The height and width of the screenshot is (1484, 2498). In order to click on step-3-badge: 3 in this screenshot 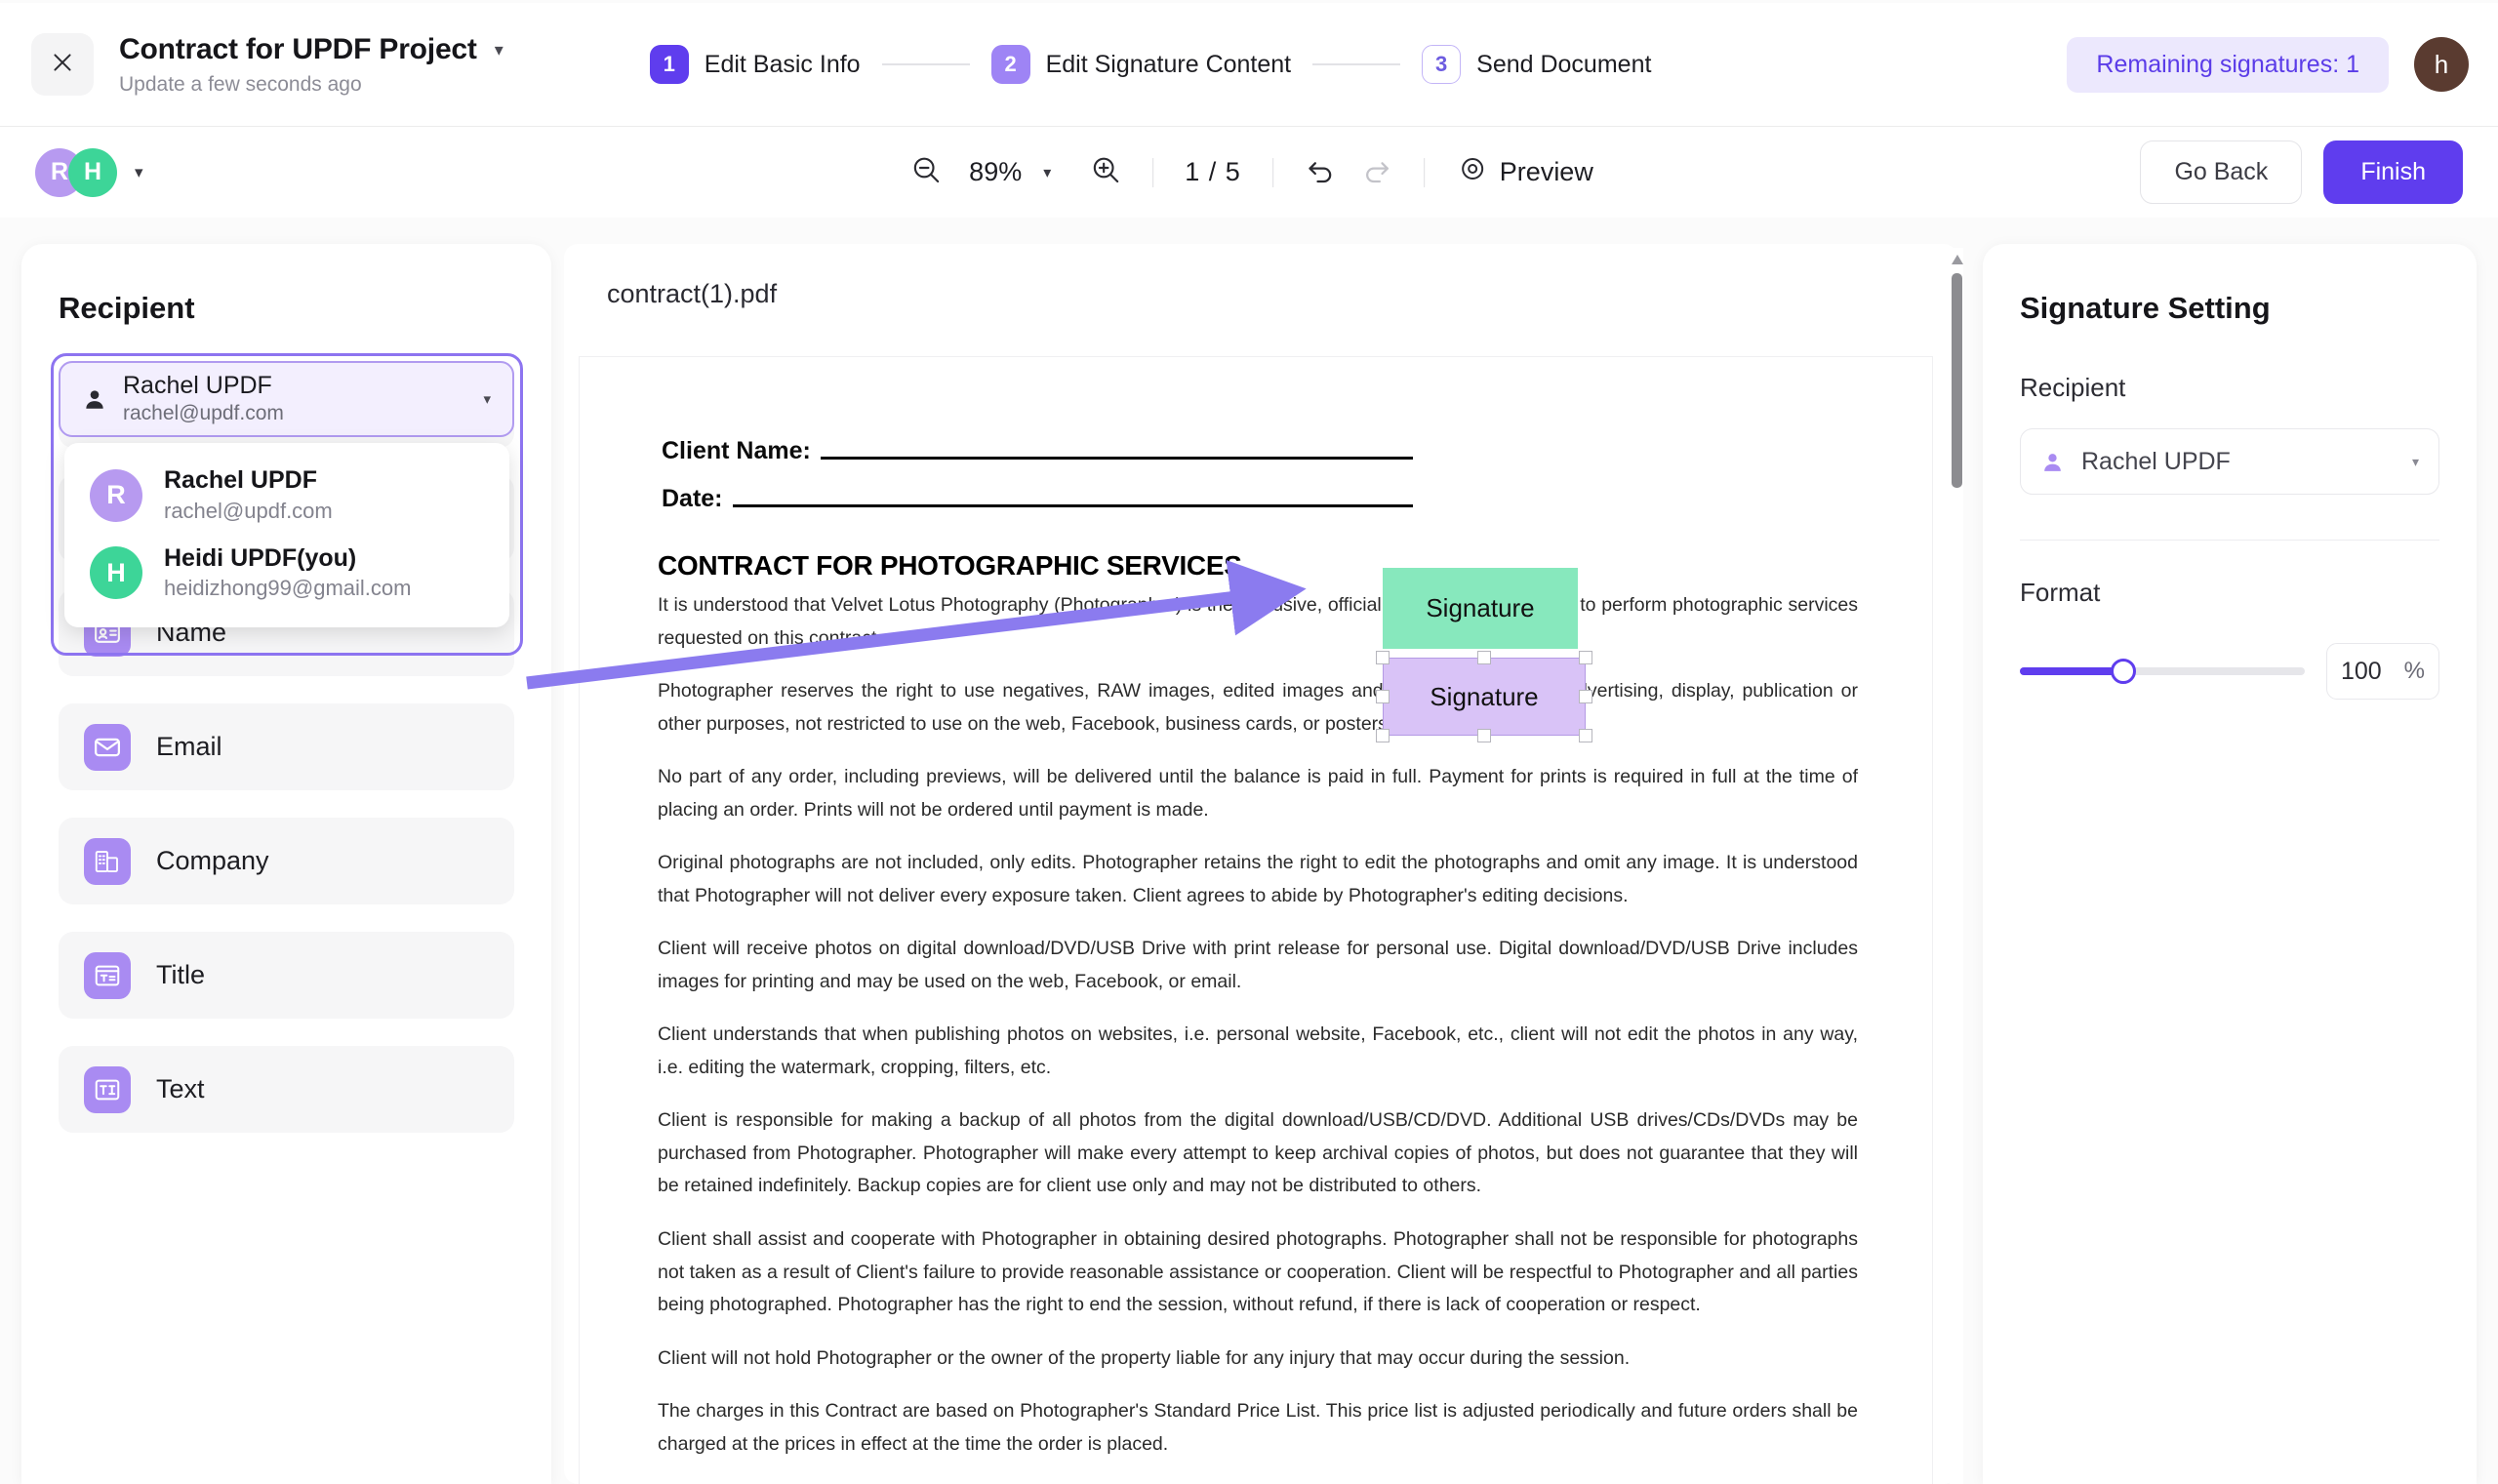, I will do `click(1442, 64)`.